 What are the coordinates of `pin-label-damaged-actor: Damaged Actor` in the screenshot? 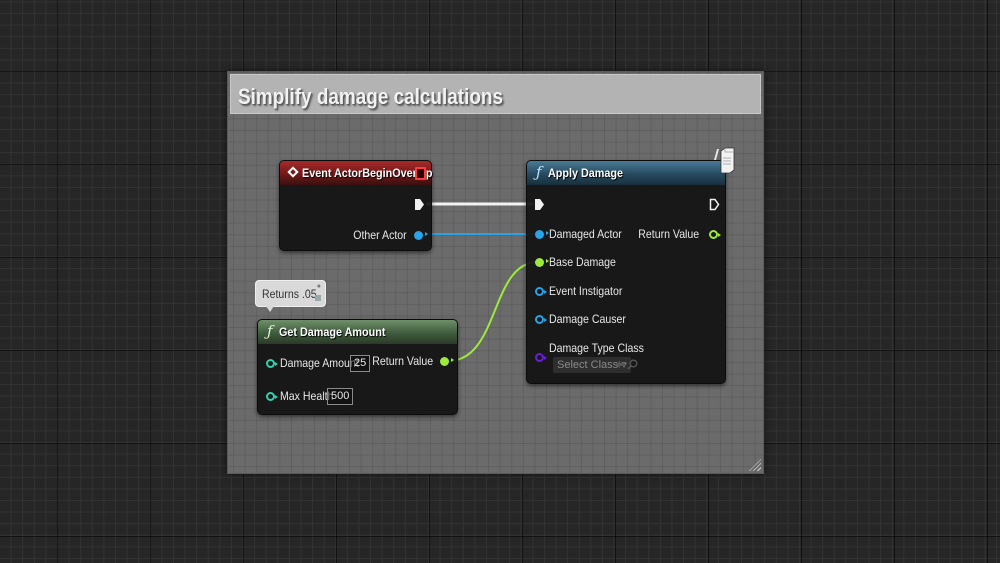 It's located at (585, 234).